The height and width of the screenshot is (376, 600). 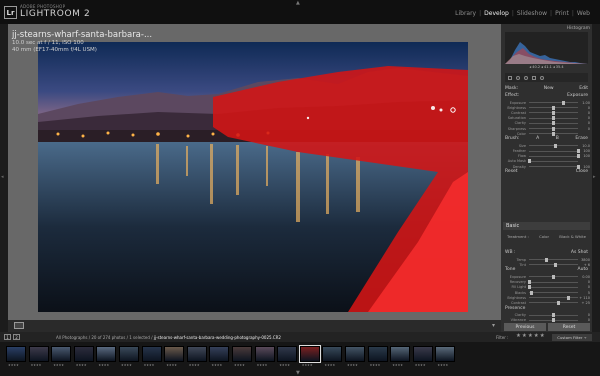 What do you see at coordinates (584, 103) in the screenshot?
I see `effect-slider-value: 1.00` at bounding box center [584, 103].